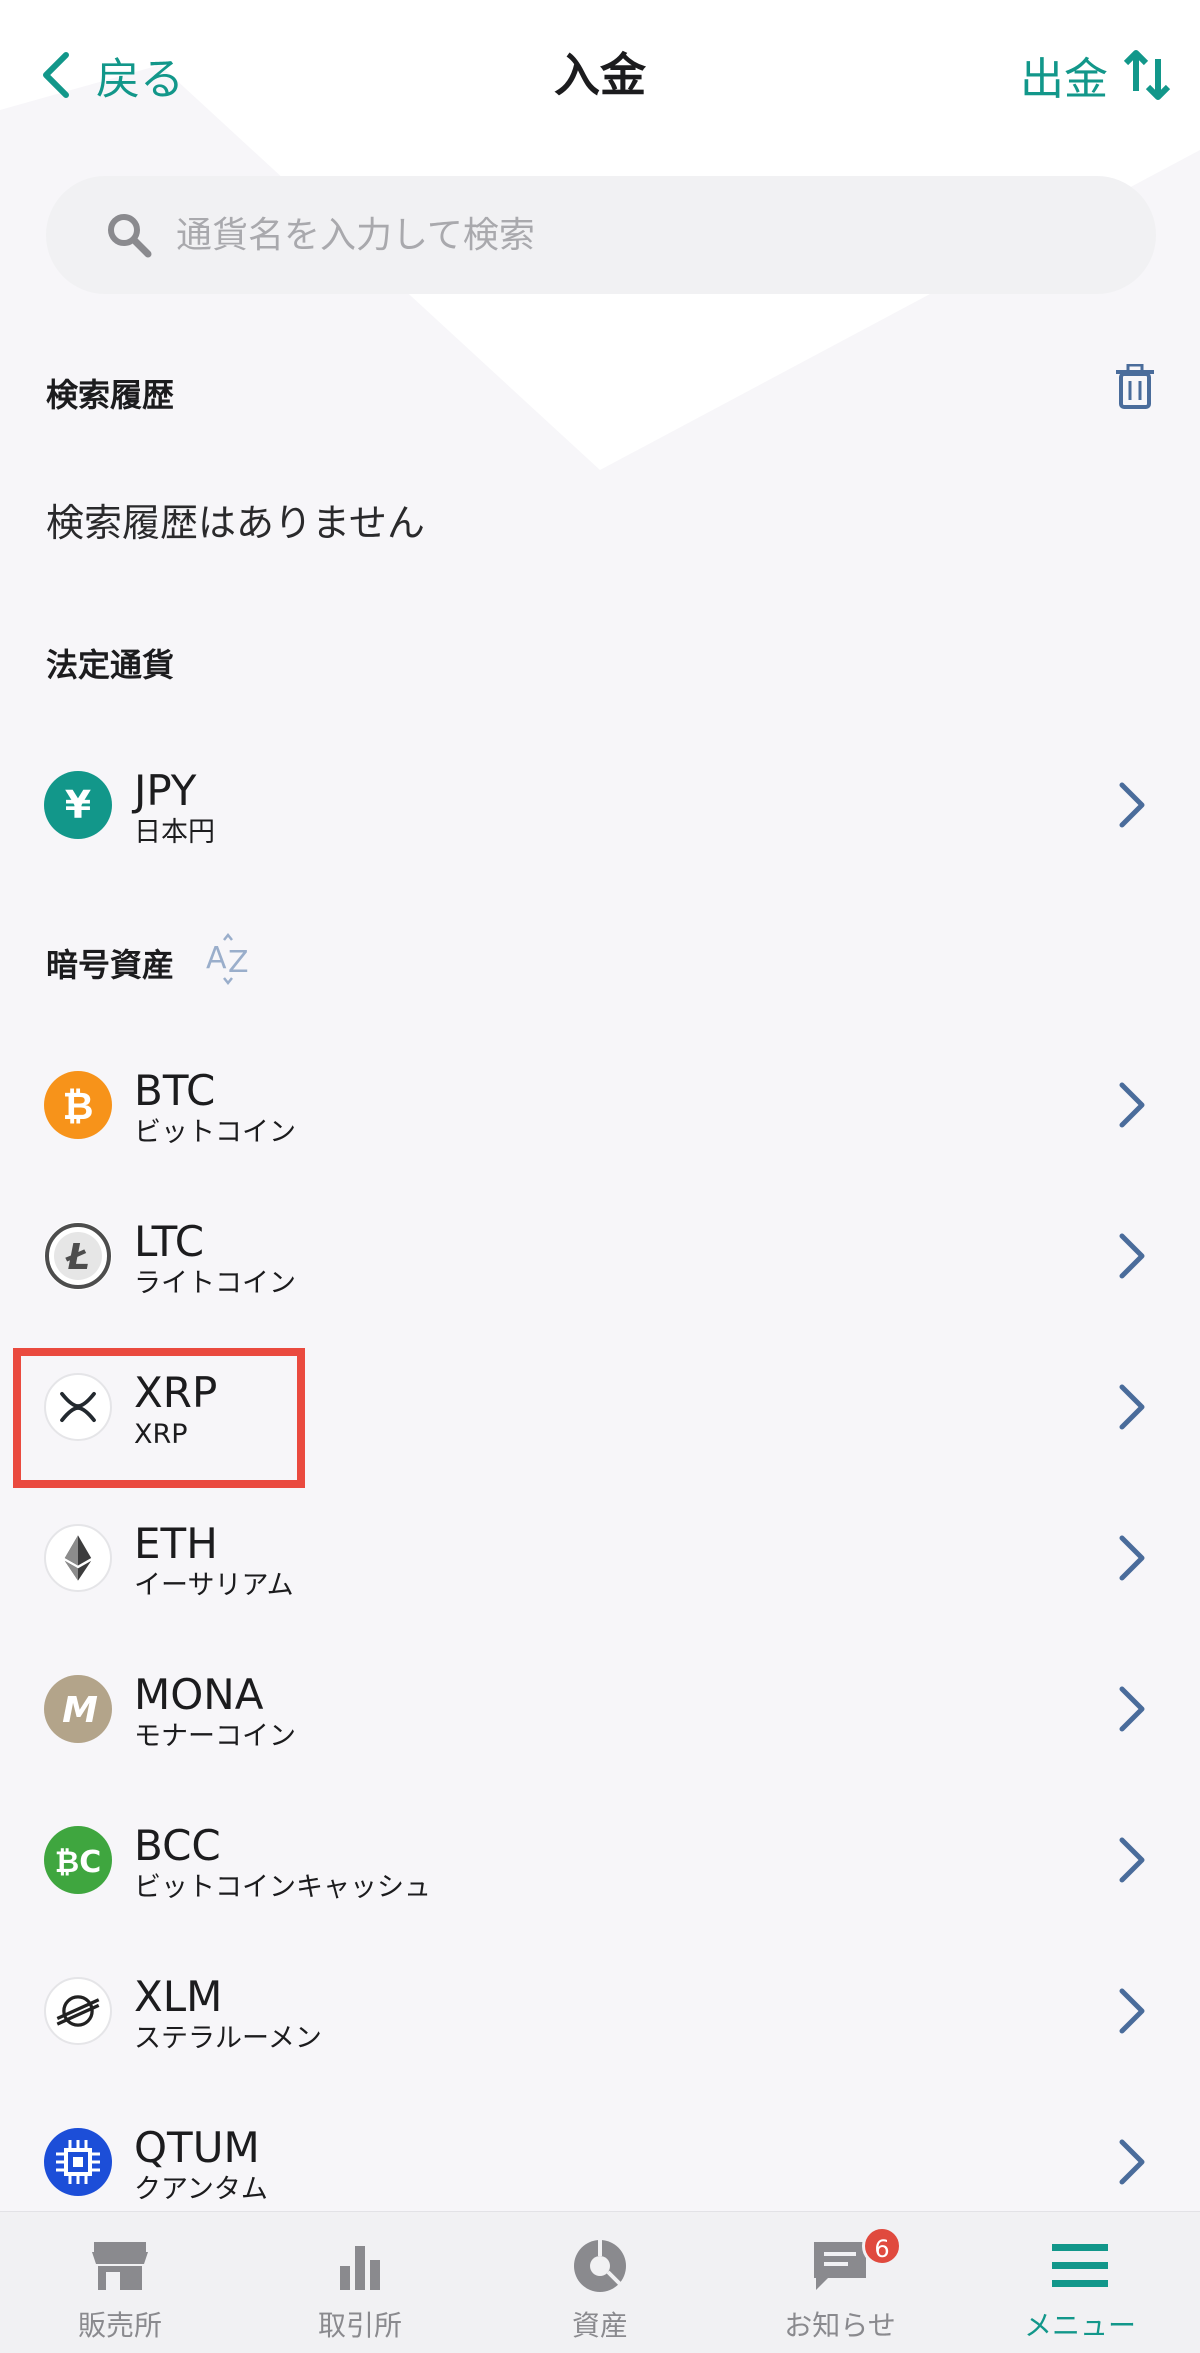 This screenshot has height=2353, width=1200. What do you see at coordinates (110, 395) in the screenshot?
I see `history-title: 検索履歴` at bounding box center [110, 395].